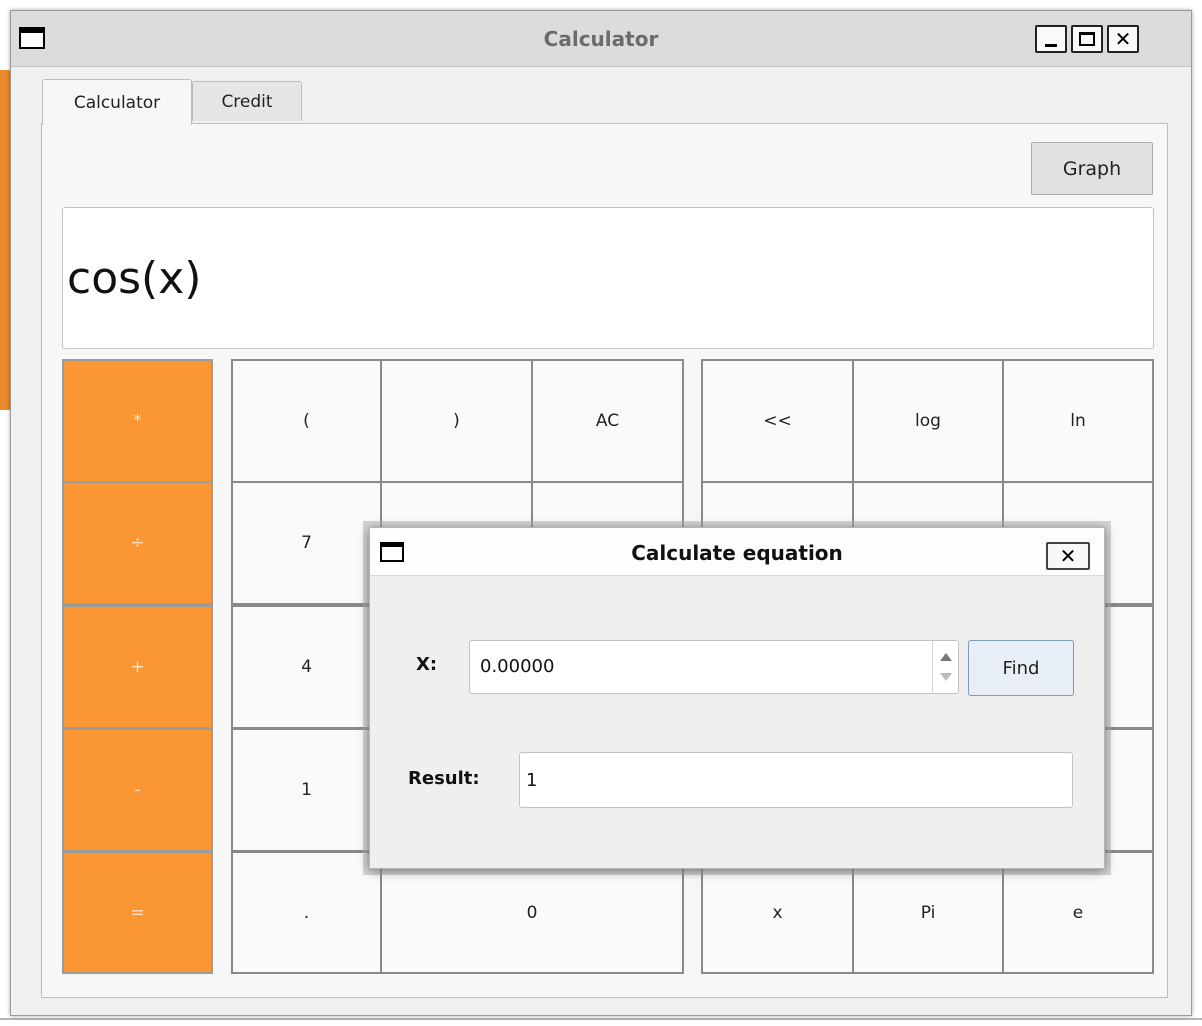 This screenshot has width=1202, height=1026. I want to click on key-variable-x: x, so click(777, 912).